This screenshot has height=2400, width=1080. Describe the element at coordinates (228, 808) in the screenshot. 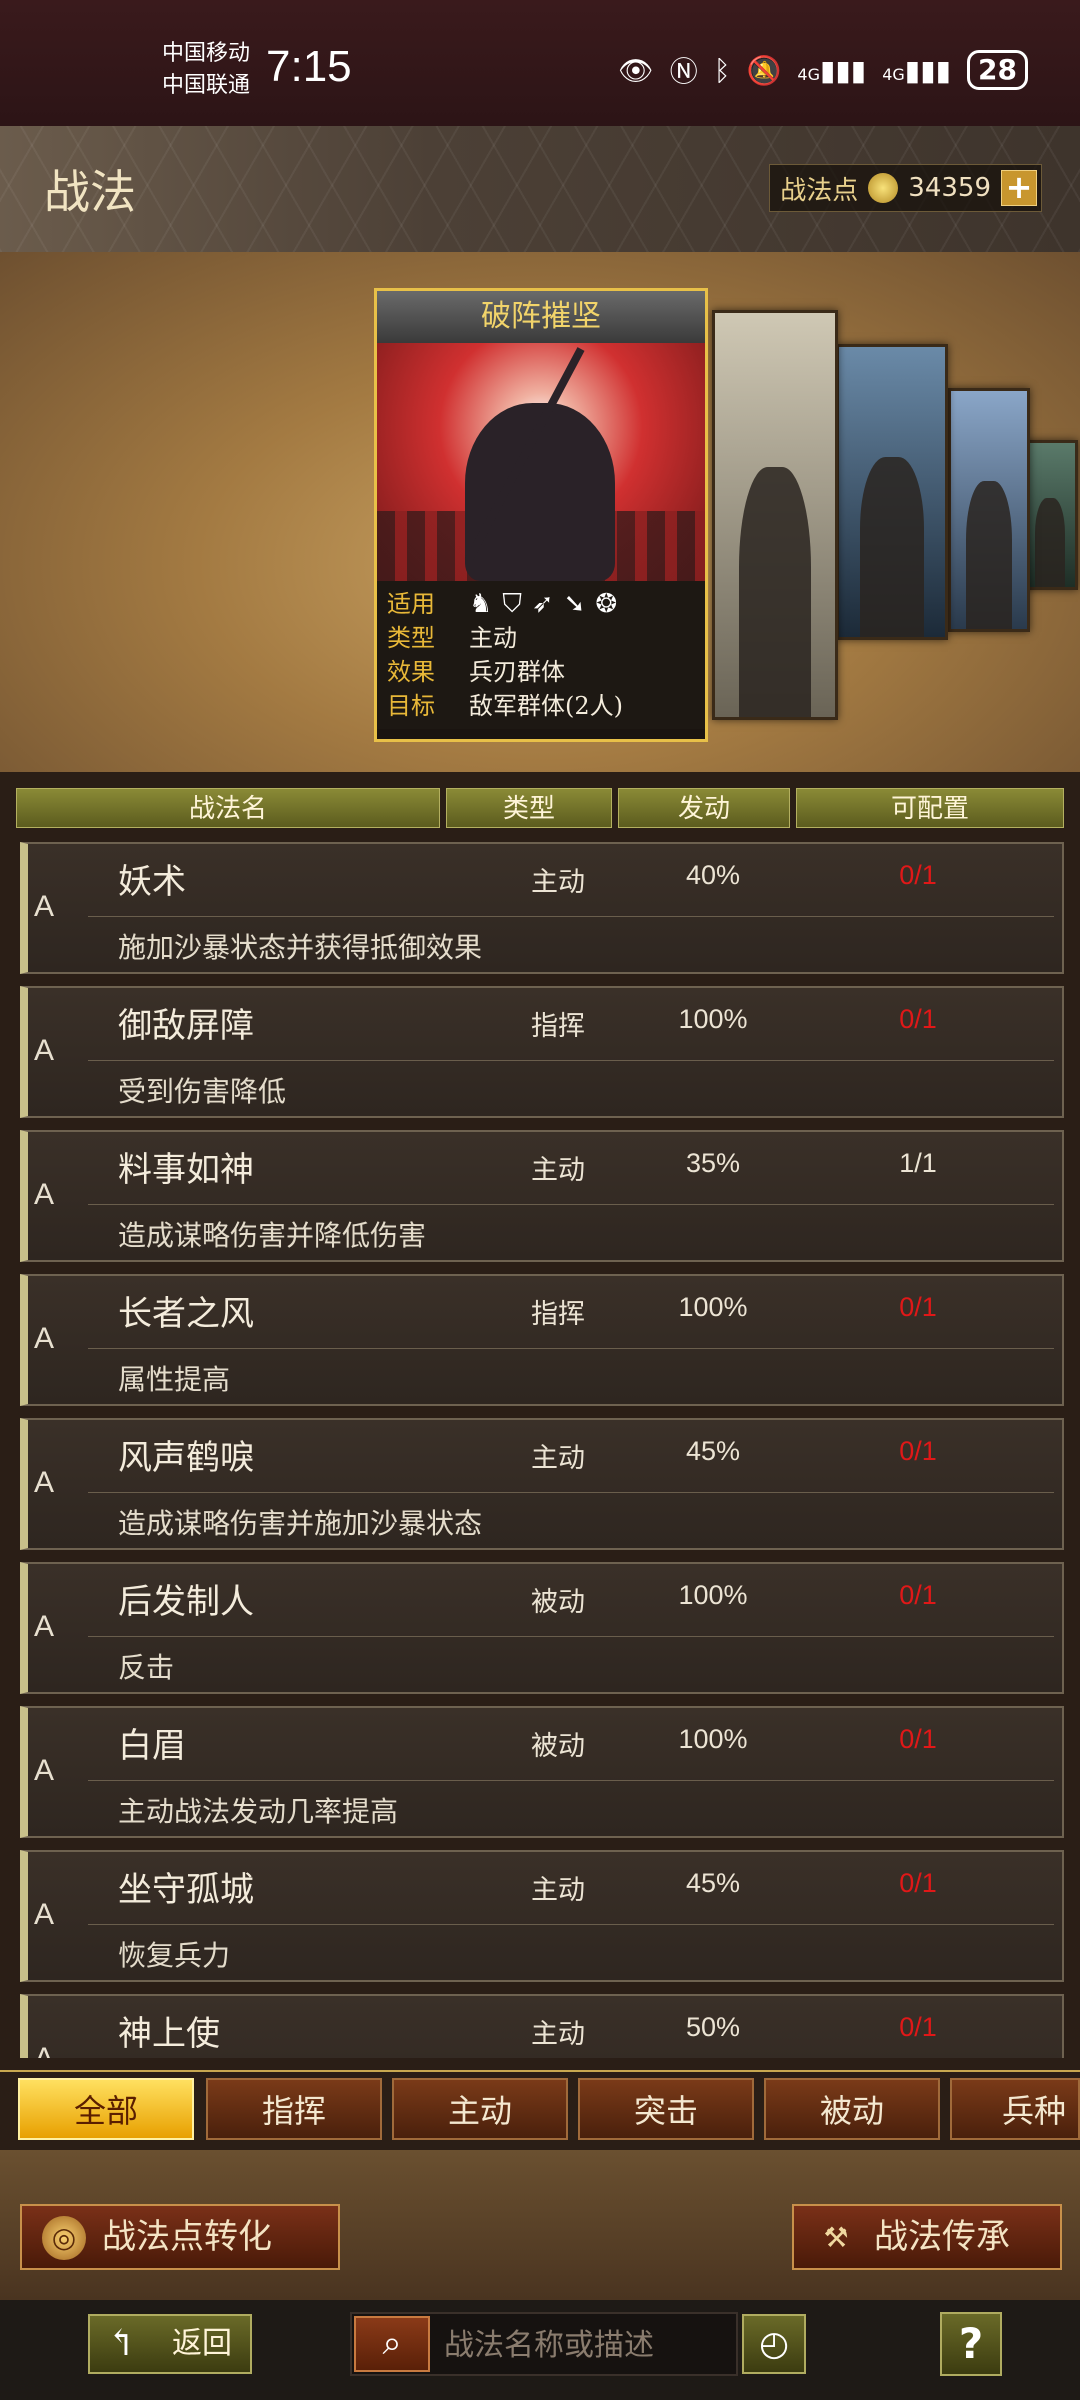

I see `column-header-name: 战法名` at that location.